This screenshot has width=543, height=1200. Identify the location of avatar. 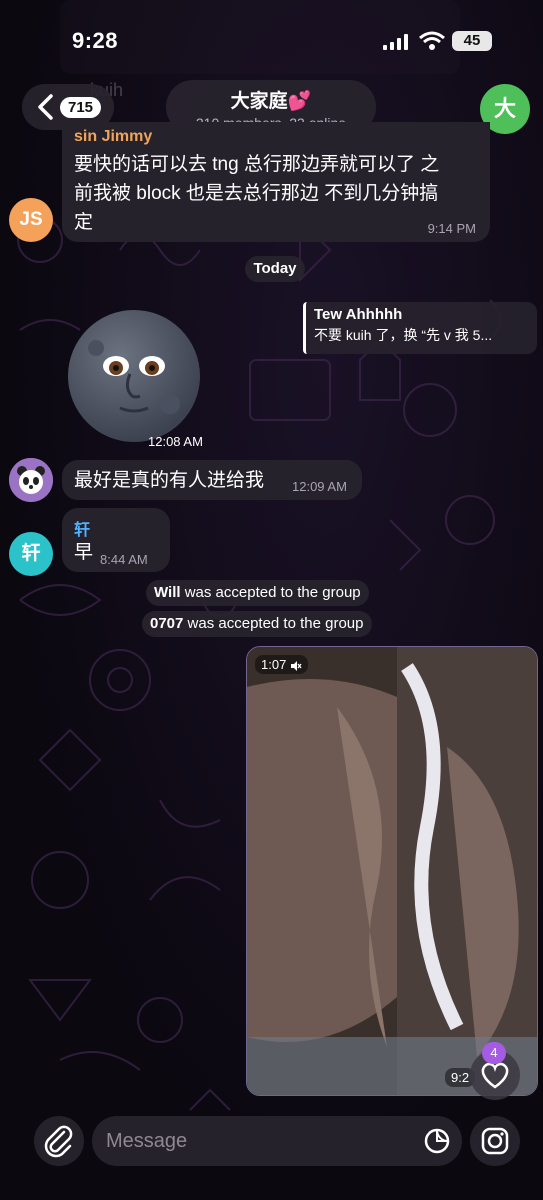
(31, 480).